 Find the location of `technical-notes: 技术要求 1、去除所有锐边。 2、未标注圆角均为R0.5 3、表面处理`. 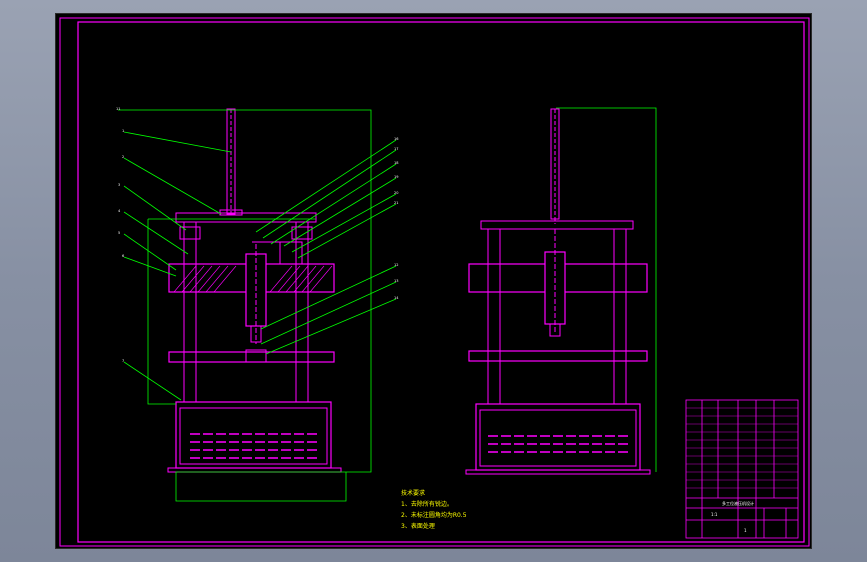

technical-notes: 技术要求 1、去除所有锐边。 2、未标注圆角均为R0.5 3、表面处理 is located at coordinates (434, 509).